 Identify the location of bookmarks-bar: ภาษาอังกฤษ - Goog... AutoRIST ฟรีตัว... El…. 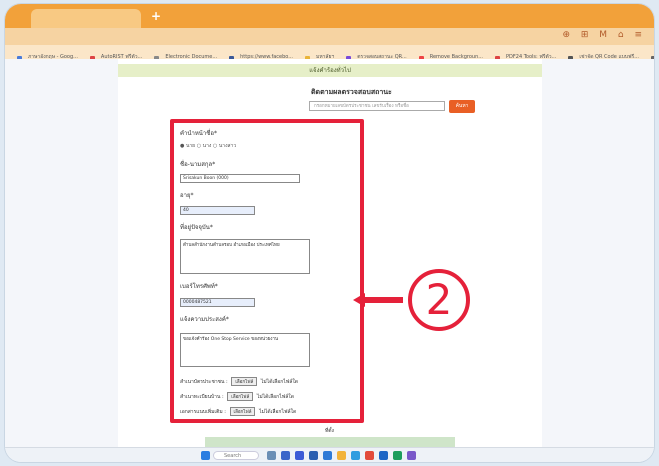
(329, 52).